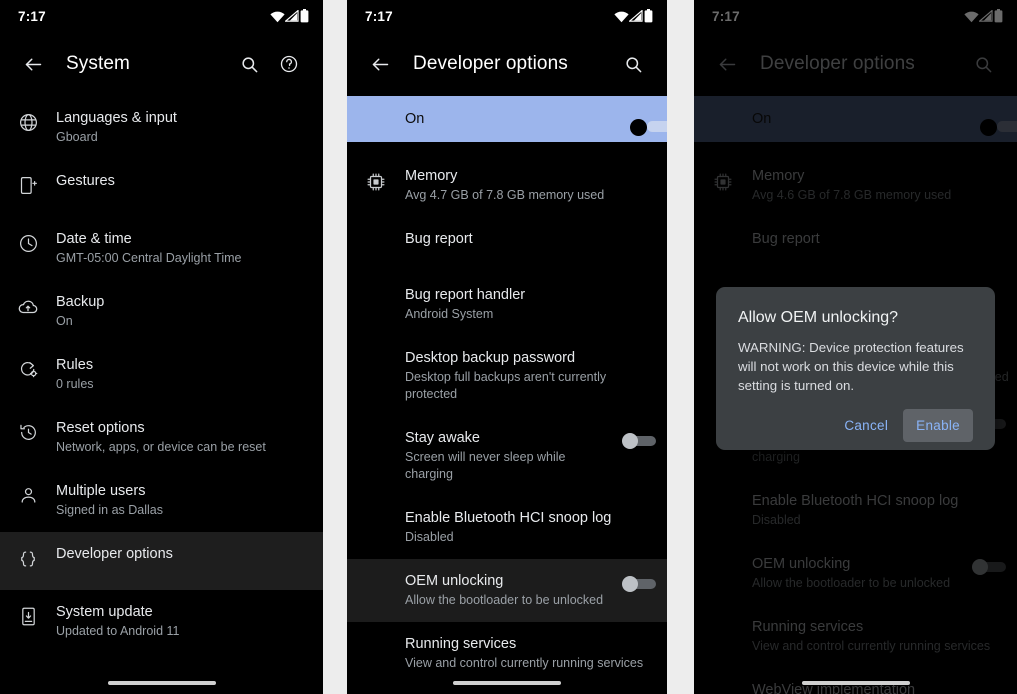  What do you see at coordinates (28, 615) in the screenshot?
I see `system-update-icon` at bounding box center [28, 615].